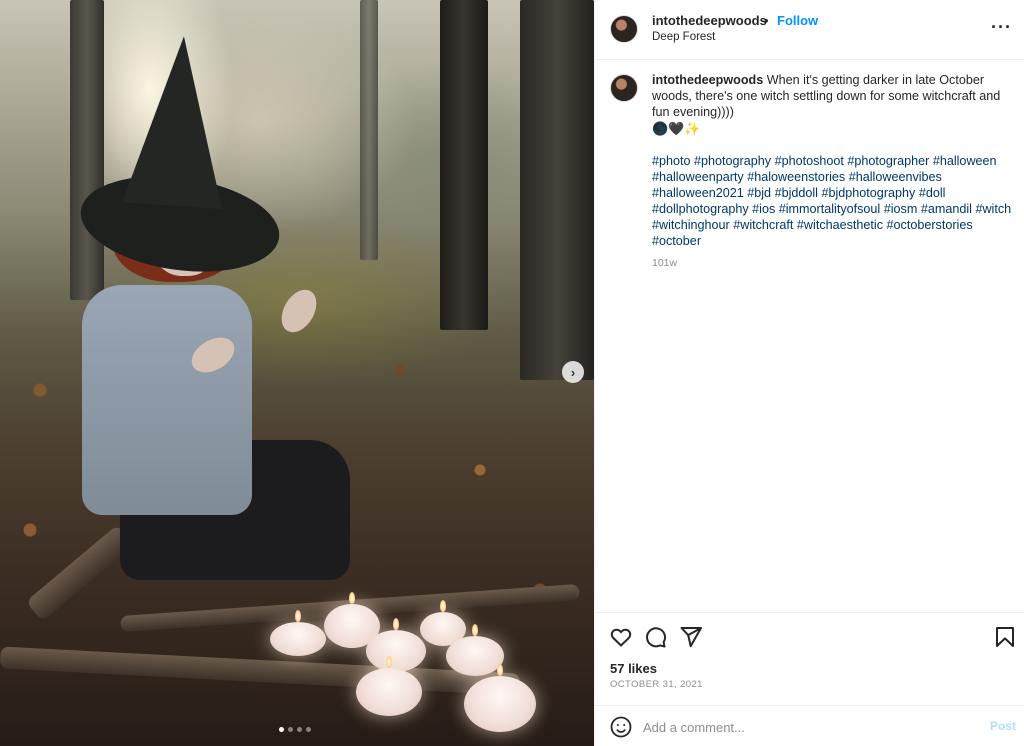  Describe the element at coordinates (633, 668) in the screenshot. I see `likes-count: 57 likes` at that location.